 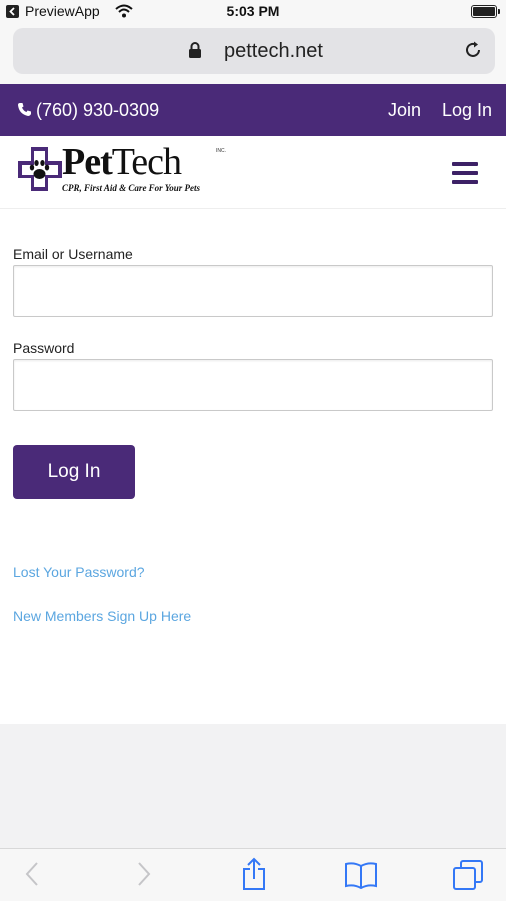 What do you see at coordinates (468, 877) in the screenshot?
I see `tabs-icon` at bounding box center [468, 877].